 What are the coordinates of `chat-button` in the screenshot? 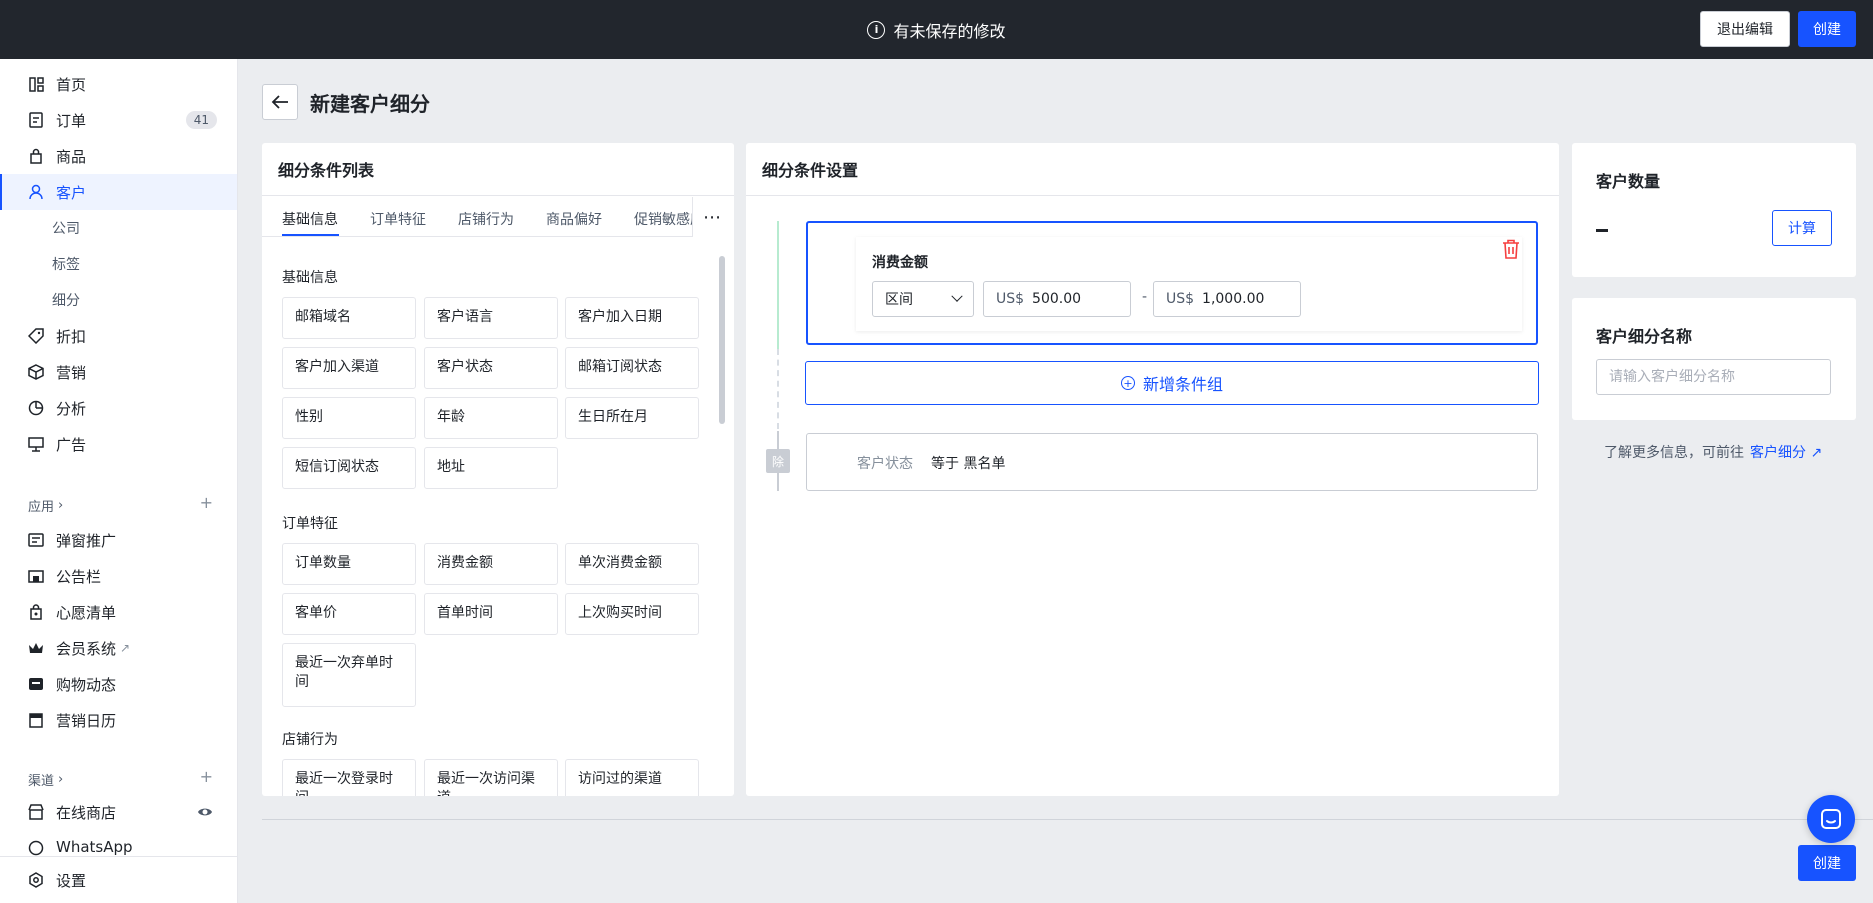 It's located at (1831, 819).